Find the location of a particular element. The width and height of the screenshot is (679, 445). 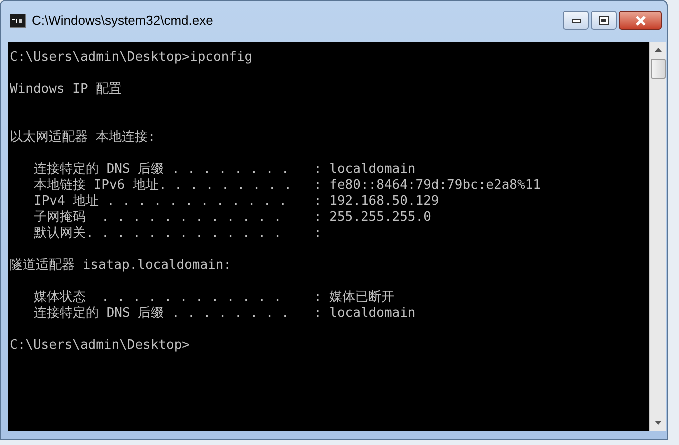

close-button is located at coordinates (640, 20).